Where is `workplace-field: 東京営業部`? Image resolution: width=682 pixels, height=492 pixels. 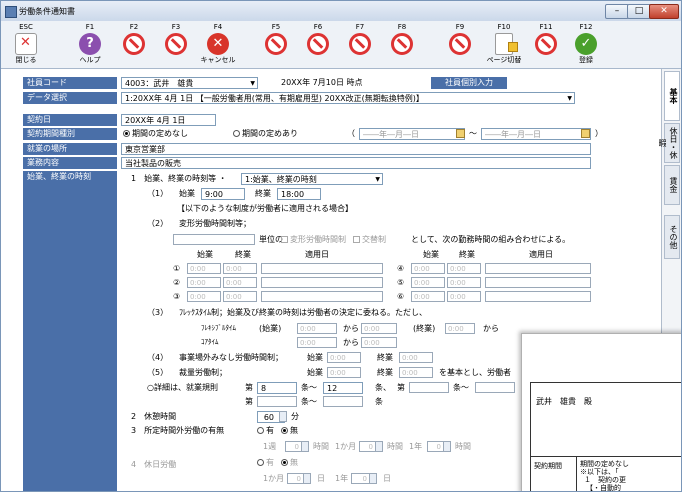 workplace-field: 東京営業部 is located at coordinates (356, 149).